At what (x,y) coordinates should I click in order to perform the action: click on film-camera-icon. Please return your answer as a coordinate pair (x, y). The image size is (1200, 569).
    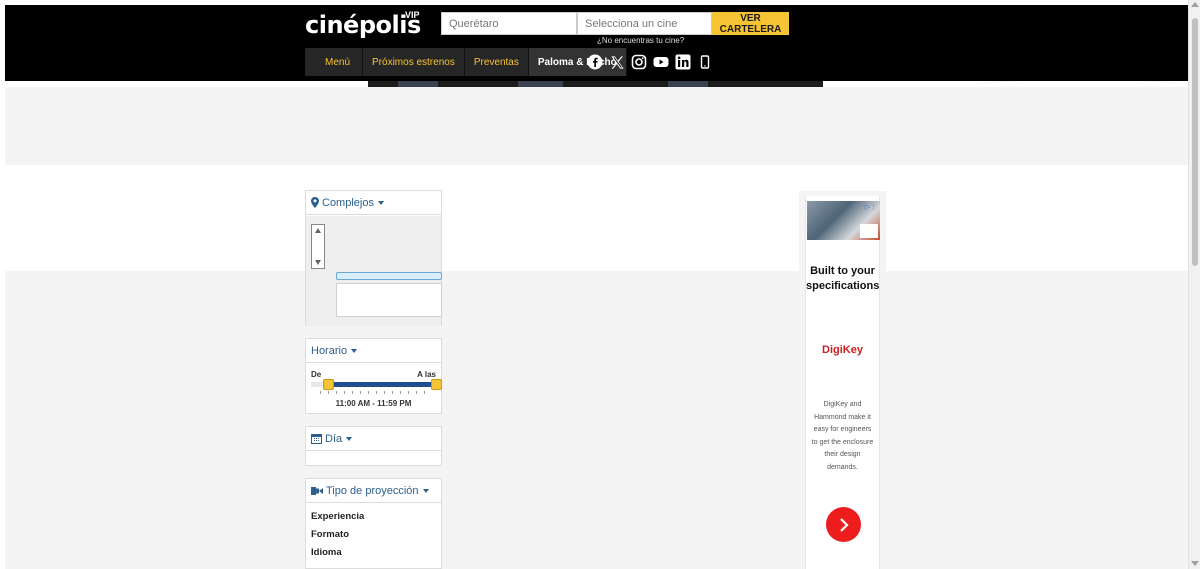
    Looking at the image, I should click on (317, 490).